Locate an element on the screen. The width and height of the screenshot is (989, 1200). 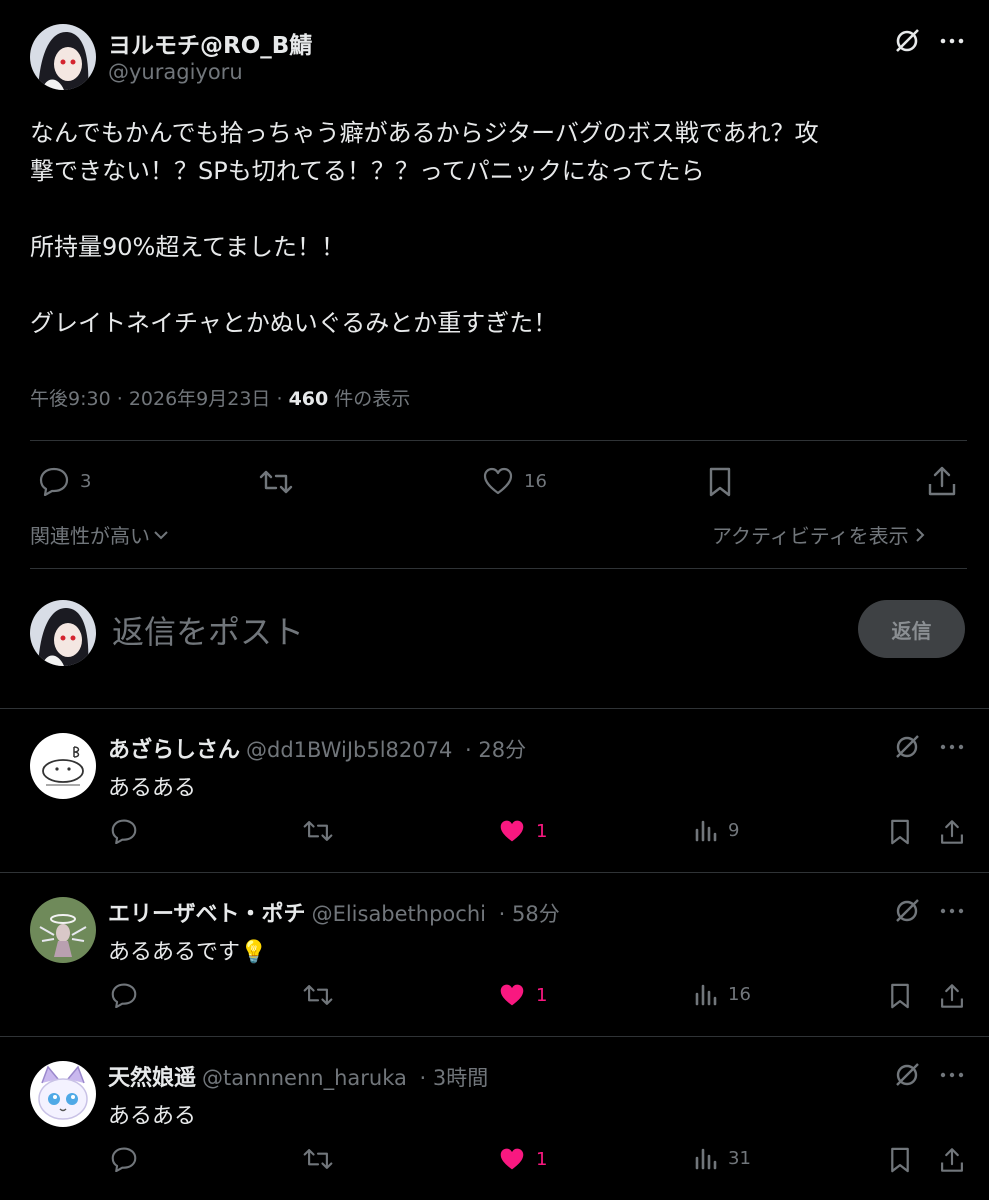
post-meta: 午後9:30 · 2026年9月23日 · 460 件の表示 is located at coordinates (220, 399).